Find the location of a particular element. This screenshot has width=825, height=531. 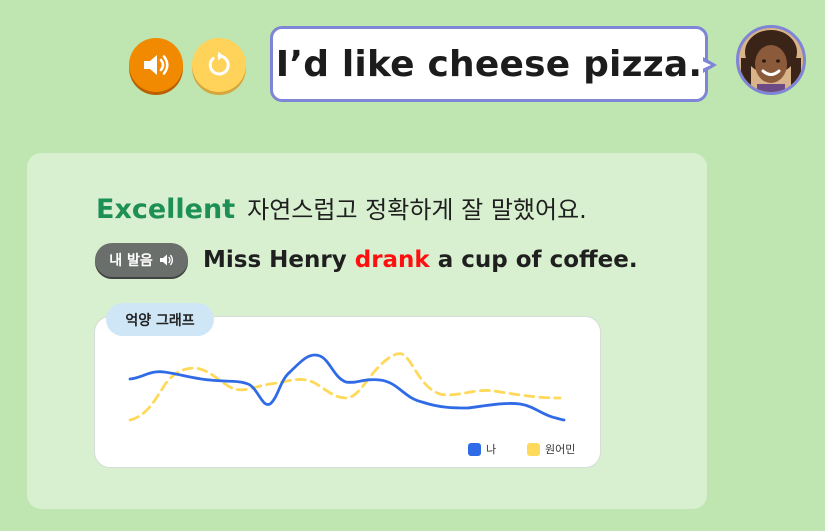

avatar is located at coordinates (771, 60).